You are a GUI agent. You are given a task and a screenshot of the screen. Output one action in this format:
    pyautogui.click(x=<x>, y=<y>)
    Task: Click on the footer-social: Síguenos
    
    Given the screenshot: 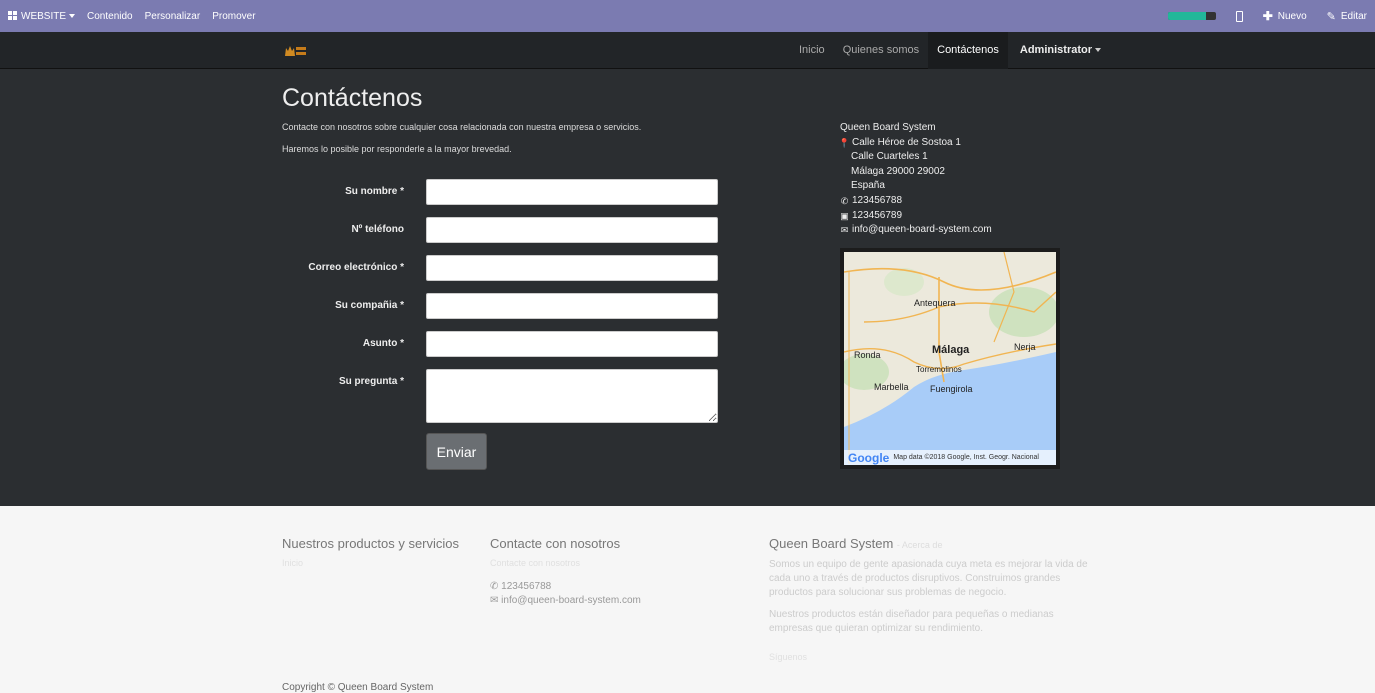 What is the action you would take?
    pyautogui.click(x=788, y=657)
    